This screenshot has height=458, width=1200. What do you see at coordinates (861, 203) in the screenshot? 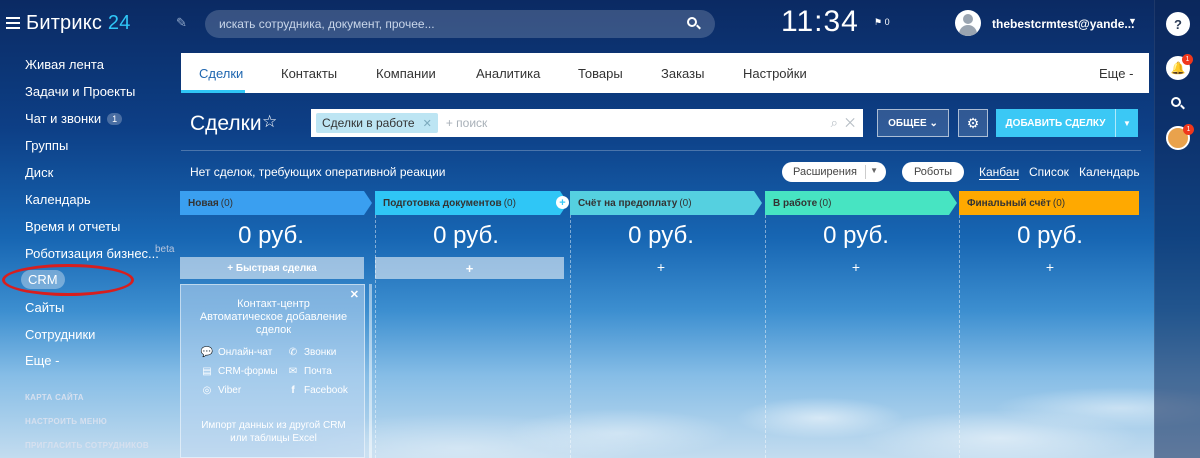
I see `stage-header-inwork: В работе (0)` at bounding box center [861, 203].